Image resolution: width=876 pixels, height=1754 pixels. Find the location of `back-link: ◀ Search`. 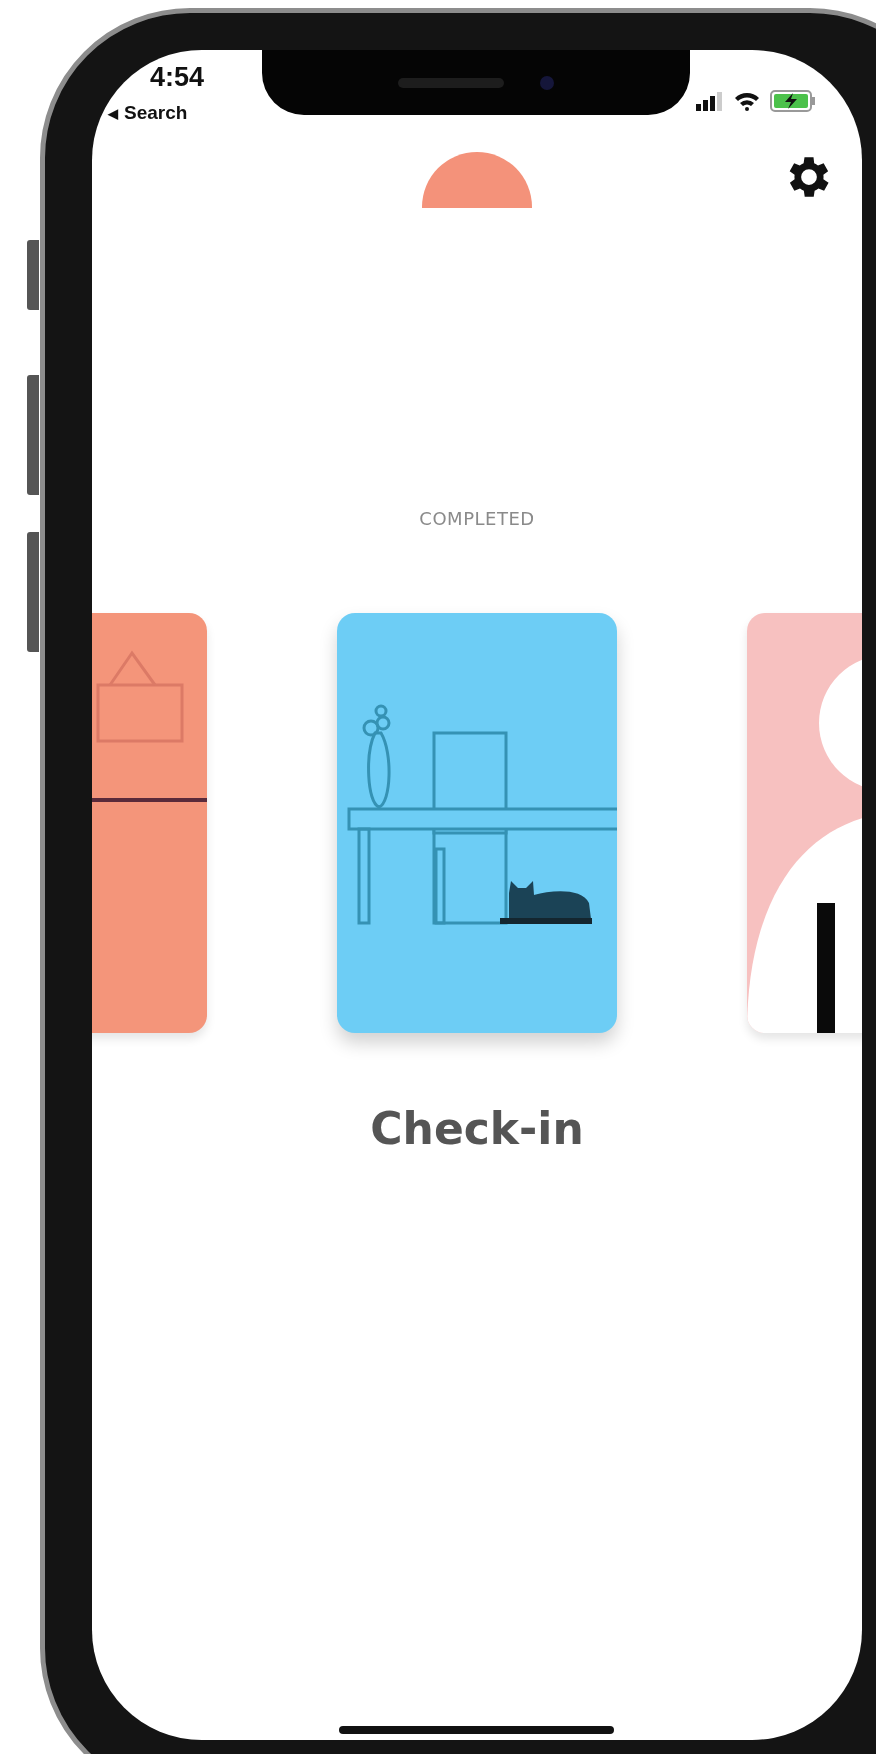

back-link: ◀ Search is located at coordinates (148, 113).